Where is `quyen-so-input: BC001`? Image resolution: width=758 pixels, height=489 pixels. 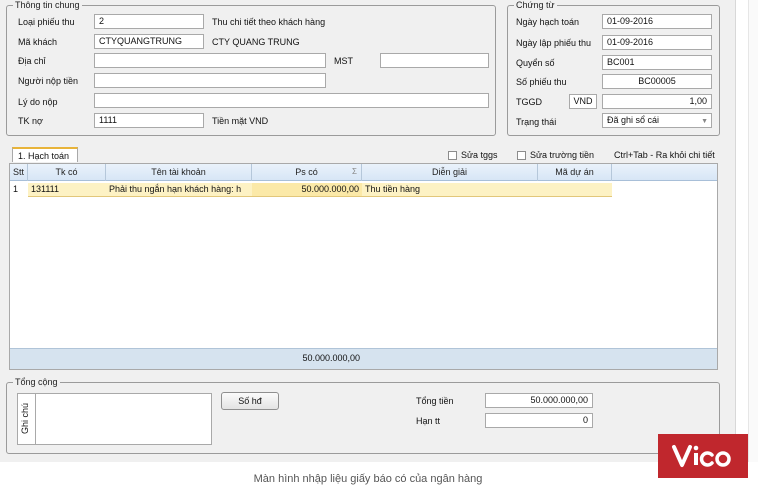
quyen-so-input: BC001 is located at coordinates (657, 62).